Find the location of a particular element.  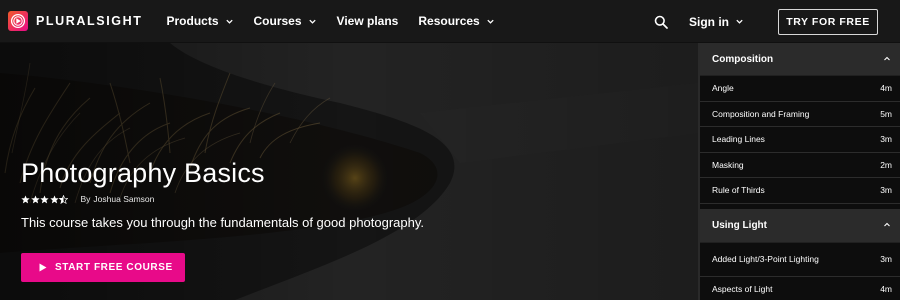

play-icon is located at coordinates (43, 267).